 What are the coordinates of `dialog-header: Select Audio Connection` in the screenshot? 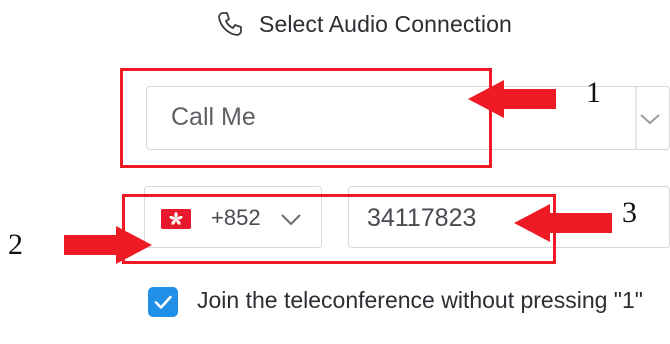 It's located at (363, 24).